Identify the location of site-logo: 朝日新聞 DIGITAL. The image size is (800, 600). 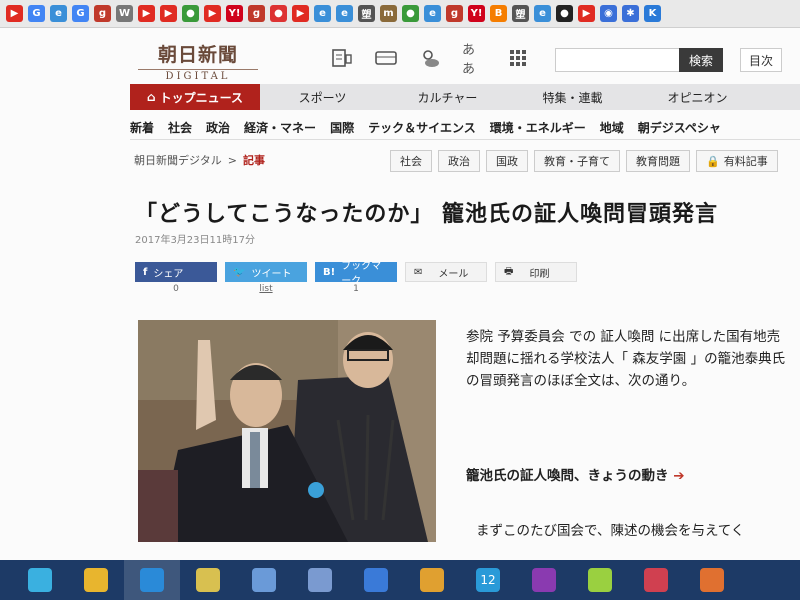
(198, 61).